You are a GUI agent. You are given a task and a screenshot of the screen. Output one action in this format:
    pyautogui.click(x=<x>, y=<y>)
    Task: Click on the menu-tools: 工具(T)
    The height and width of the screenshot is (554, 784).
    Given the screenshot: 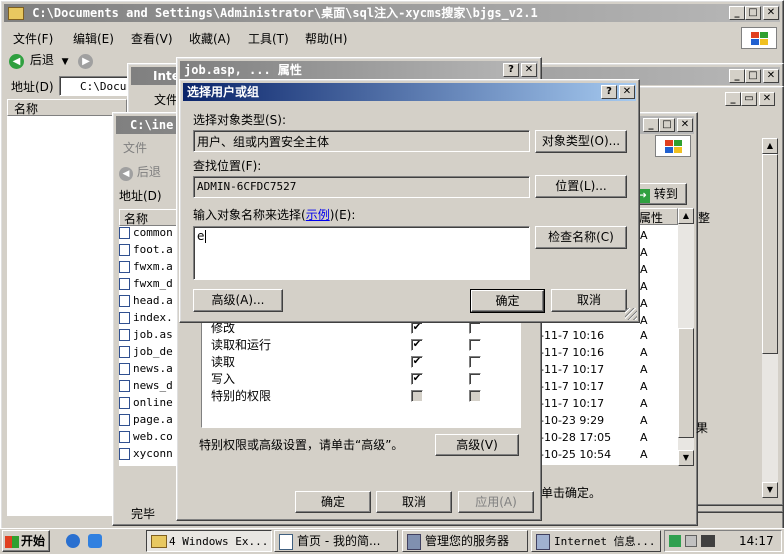 What is the action you would take?
    pyautogui.click(x=268, y=38)
    